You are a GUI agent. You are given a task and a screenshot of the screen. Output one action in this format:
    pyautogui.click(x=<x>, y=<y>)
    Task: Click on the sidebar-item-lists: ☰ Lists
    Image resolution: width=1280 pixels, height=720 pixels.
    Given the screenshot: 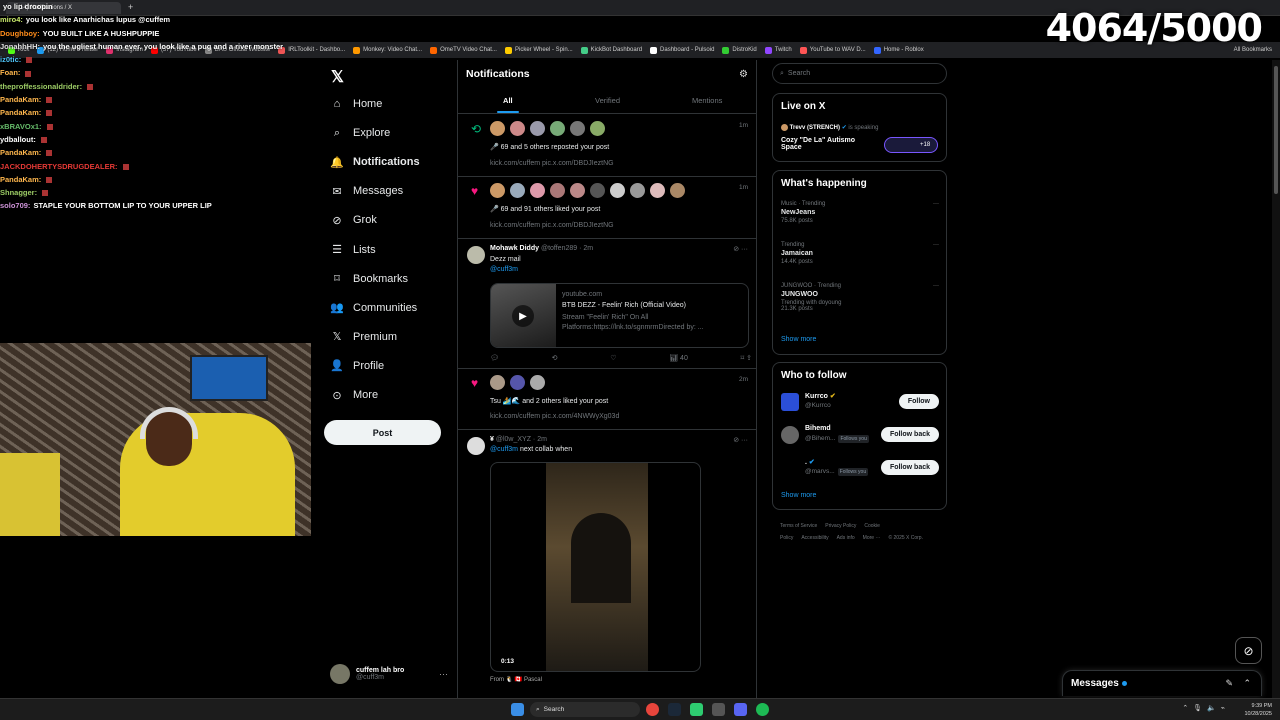 What is the action you would take?
    pyautogui.click(x=353, y=250)
    